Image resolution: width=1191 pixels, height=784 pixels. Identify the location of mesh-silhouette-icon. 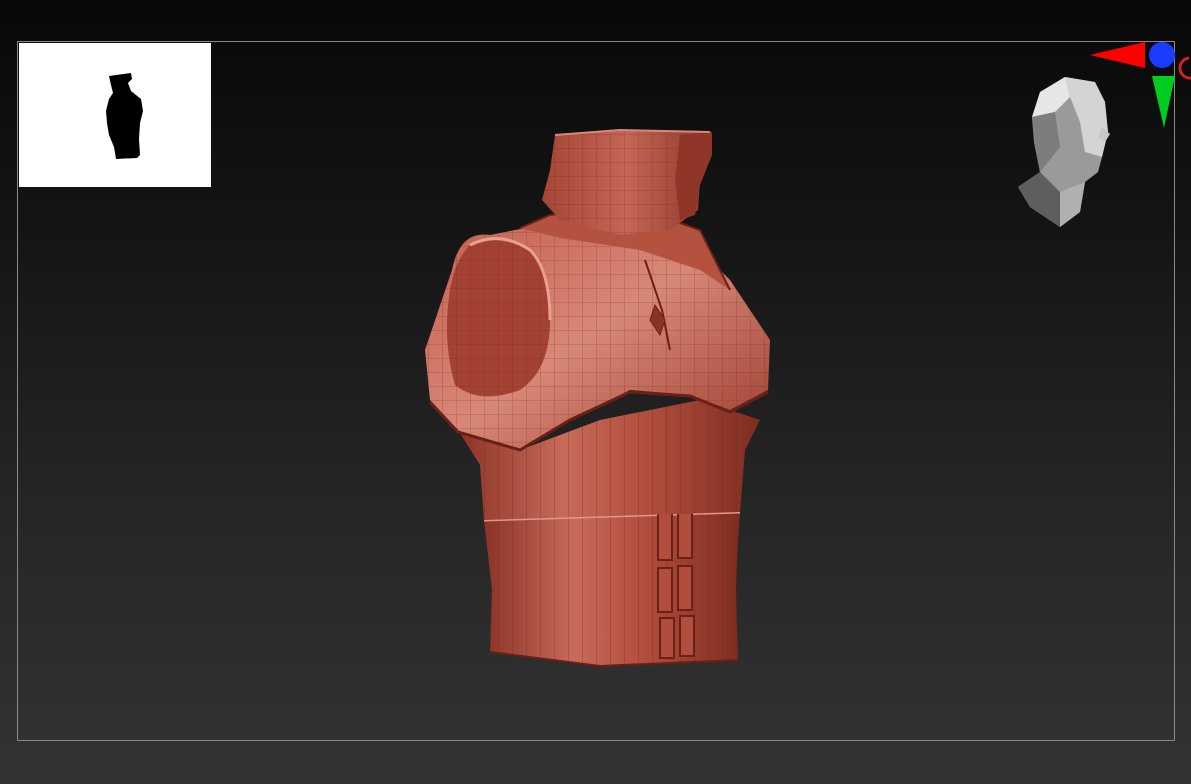
(124, 116).